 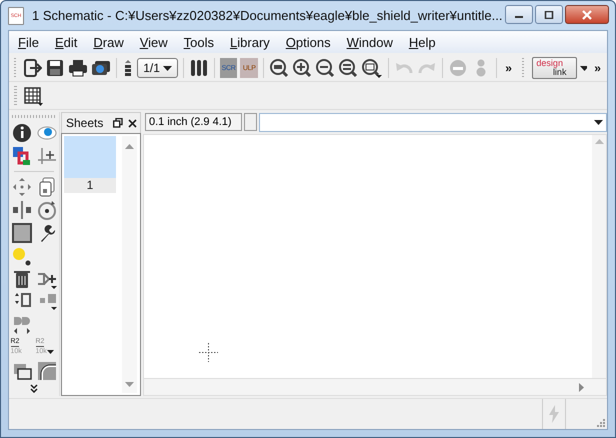 What do you see at coordinates (21, 210) in the screenshot?
I see `mirror-icon` at bounding box center [21, 210].